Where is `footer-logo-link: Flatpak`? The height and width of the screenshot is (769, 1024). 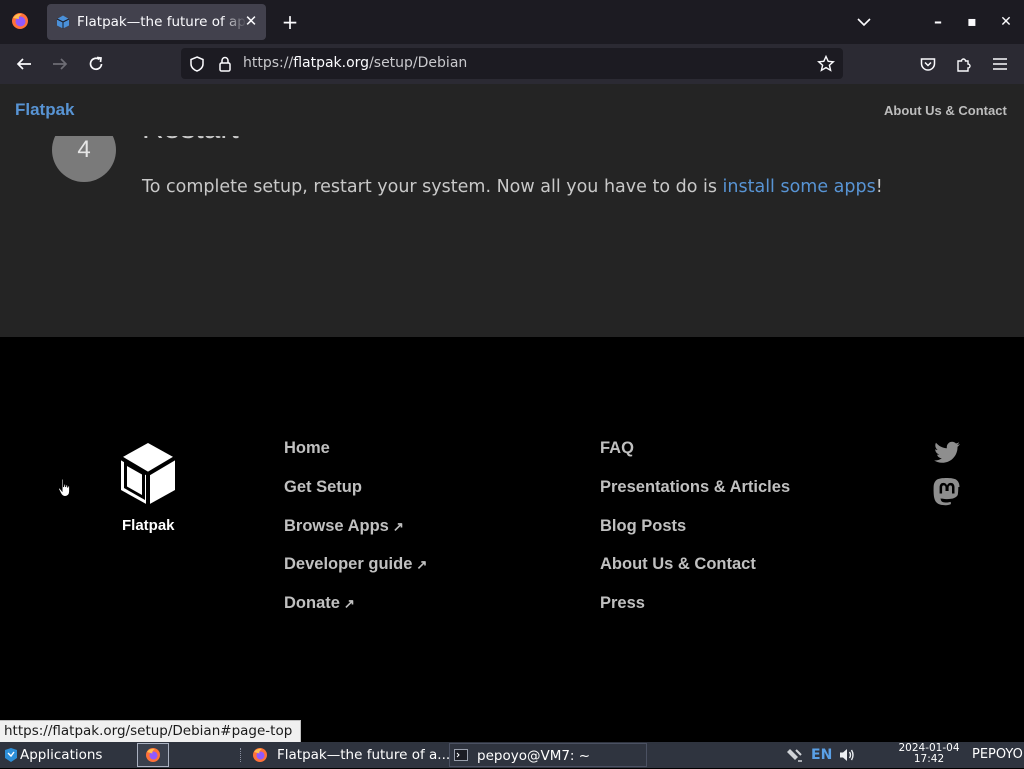 footer-logo-link: Flatpak is located at coordinates (148, 486).